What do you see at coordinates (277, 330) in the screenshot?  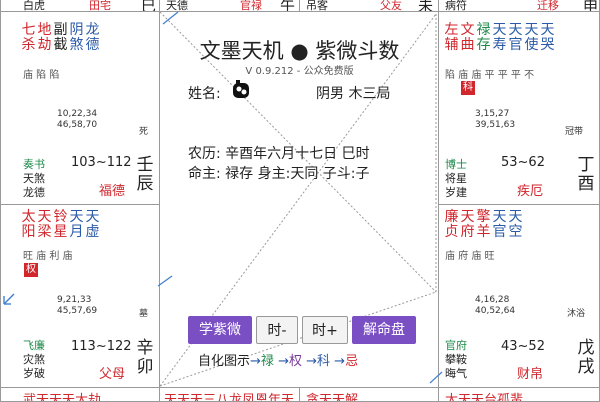 I see `hour-prev-button: 时-` at bounding box center [277, 330].